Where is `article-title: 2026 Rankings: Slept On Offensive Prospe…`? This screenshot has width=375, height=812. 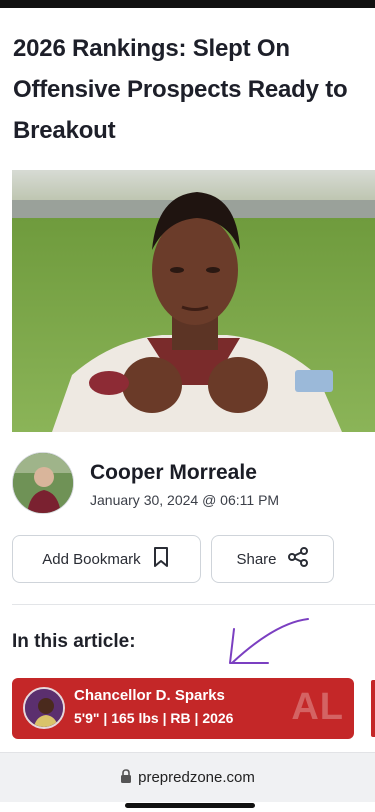 article-title: 2026 Rankings: Slept On Offensive Prospe… is located at coordinates (180, 89).